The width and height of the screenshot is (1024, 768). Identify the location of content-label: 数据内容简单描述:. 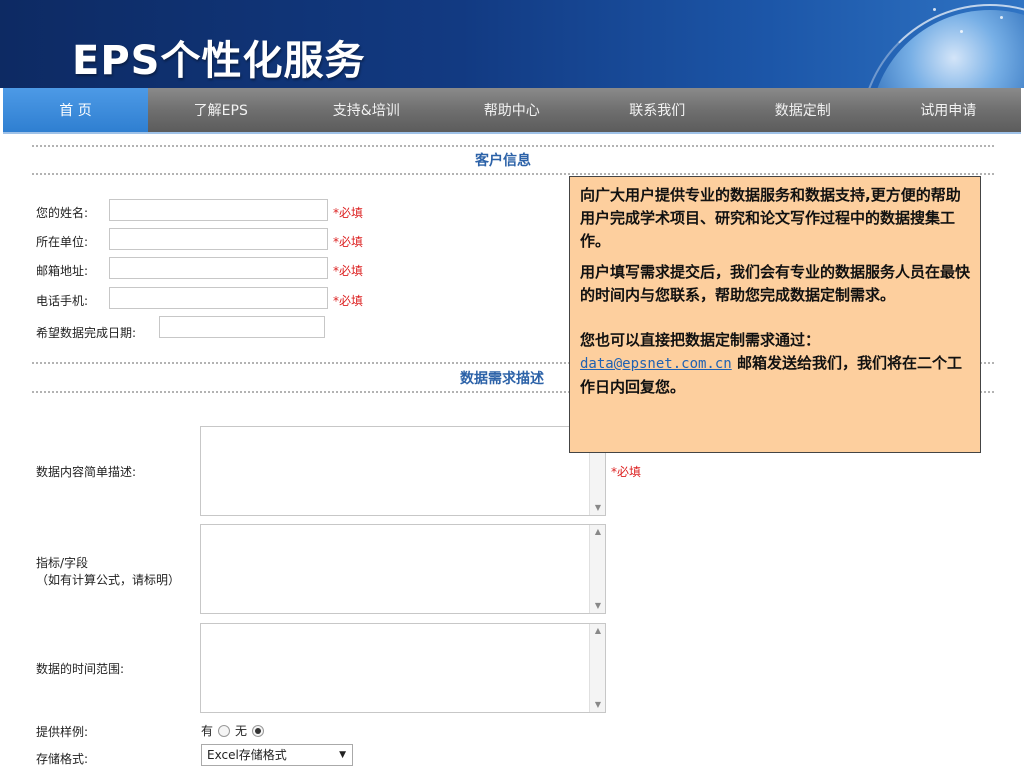
(86, 472).